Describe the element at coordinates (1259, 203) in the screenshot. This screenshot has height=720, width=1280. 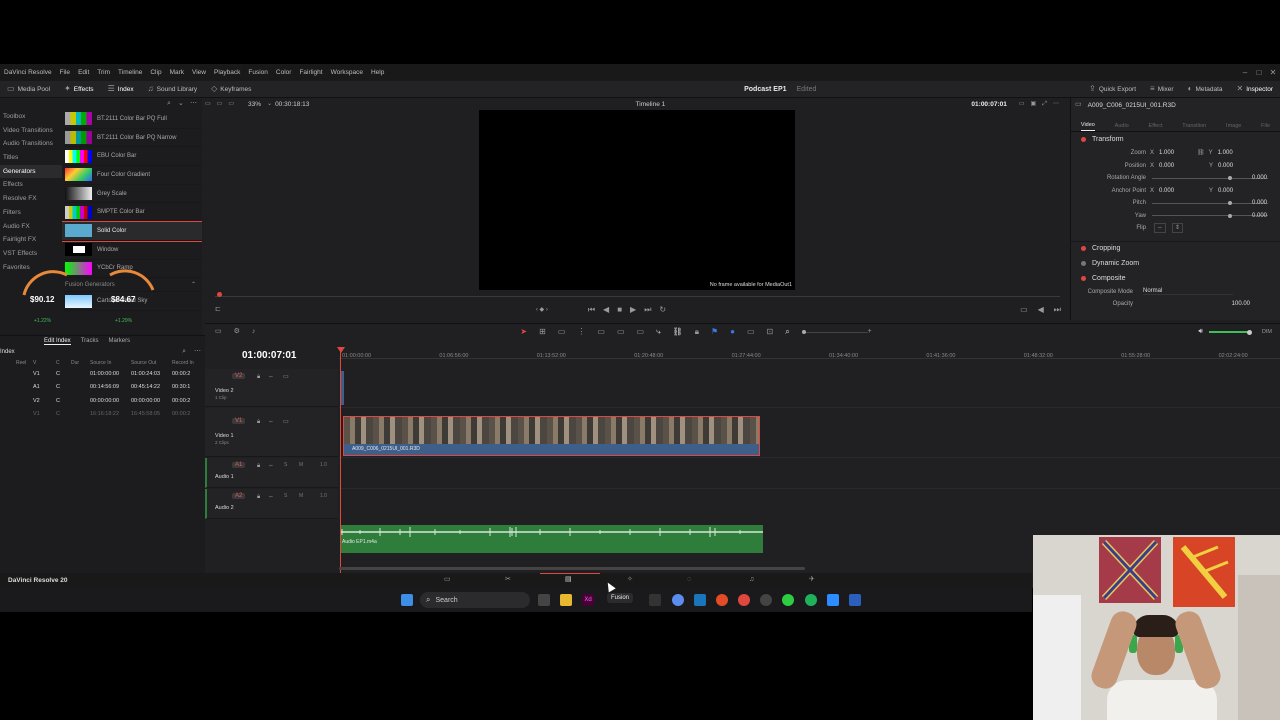
I see `pitch-field: 0.000` at that location.